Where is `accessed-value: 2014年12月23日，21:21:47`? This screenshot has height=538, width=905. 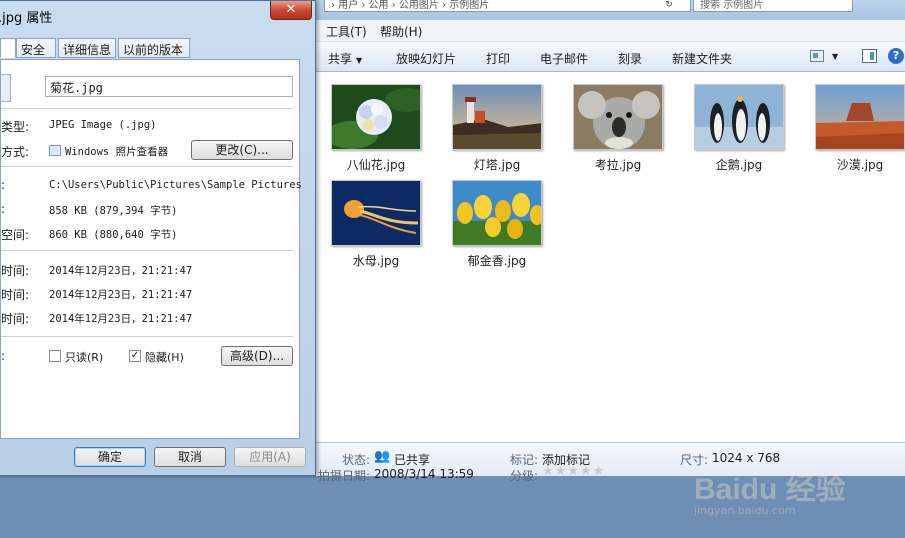 accessed-value: 2014年12月23日，21:21:47 is located at coordinates (121, 319).